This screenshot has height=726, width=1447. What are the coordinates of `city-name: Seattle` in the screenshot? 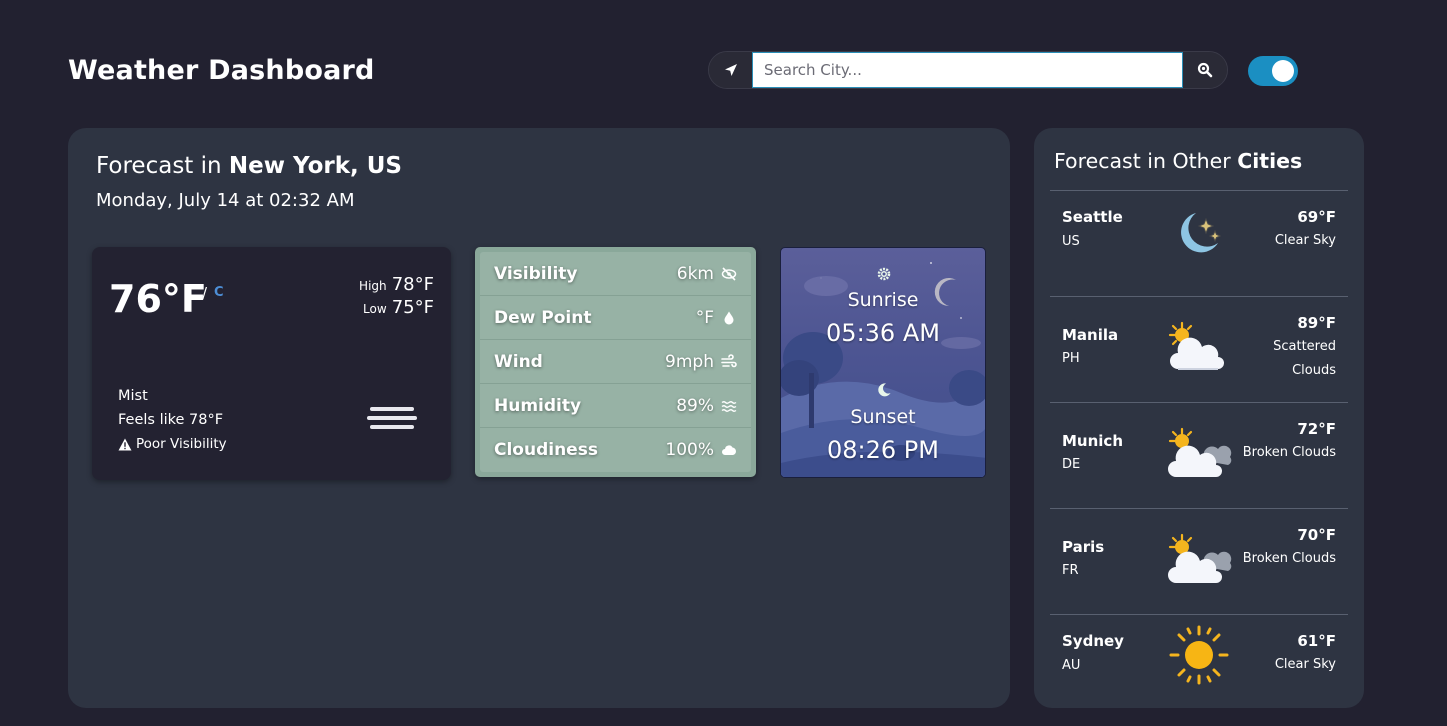 It's located at (1092, 217).